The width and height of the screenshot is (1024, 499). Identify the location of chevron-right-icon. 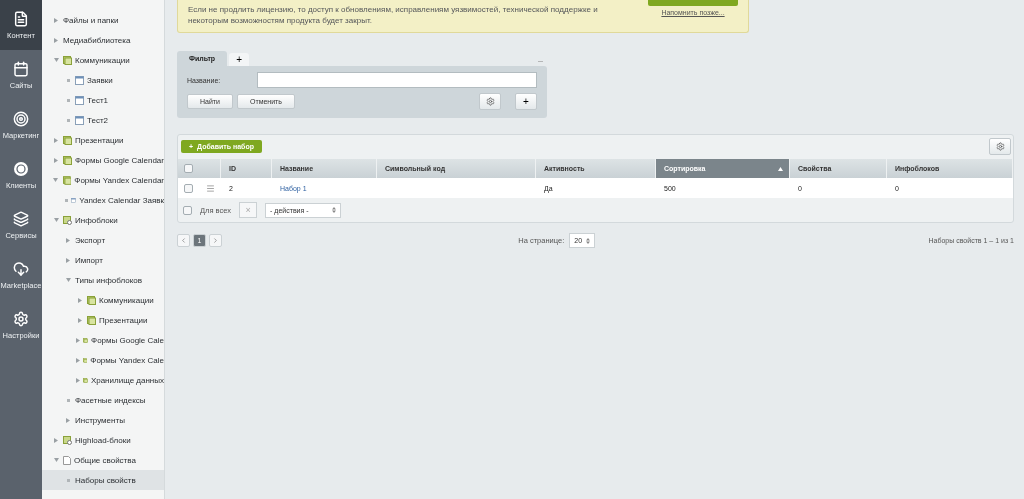
(215, 240).